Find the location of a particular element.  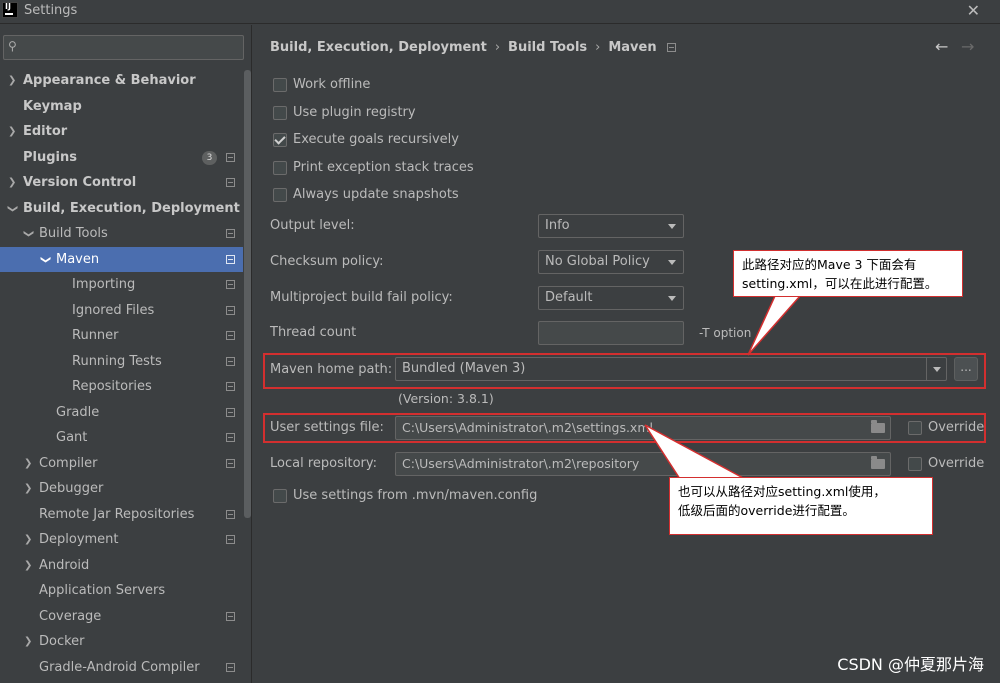

search-input is located at coordinates (132, 47).